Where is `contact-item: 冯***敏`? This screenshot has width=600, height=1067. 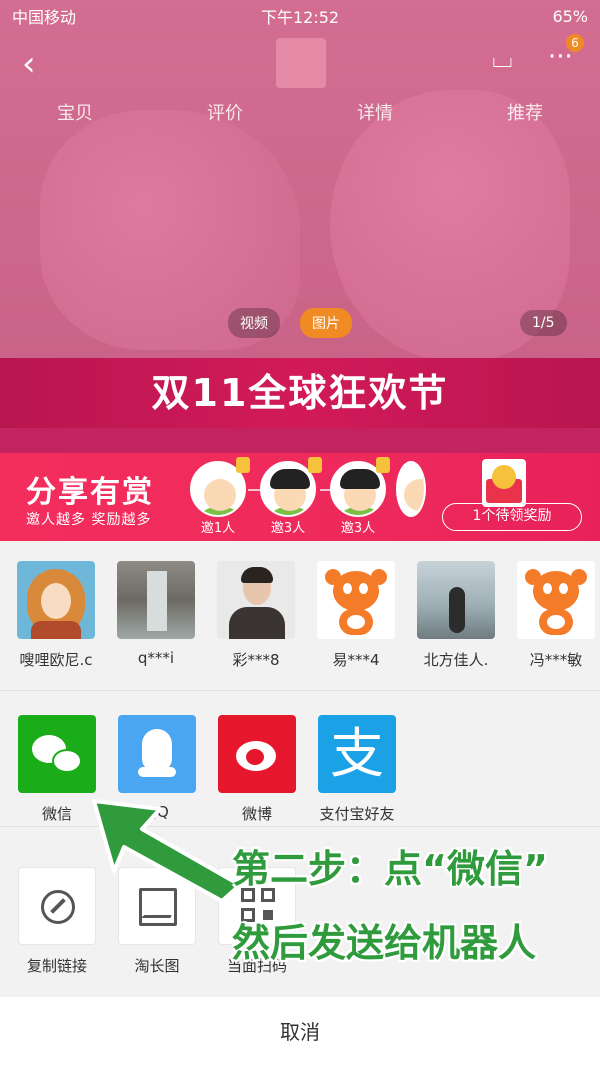 contact-item: 冯***敏 is located at coordinates (556, 615).